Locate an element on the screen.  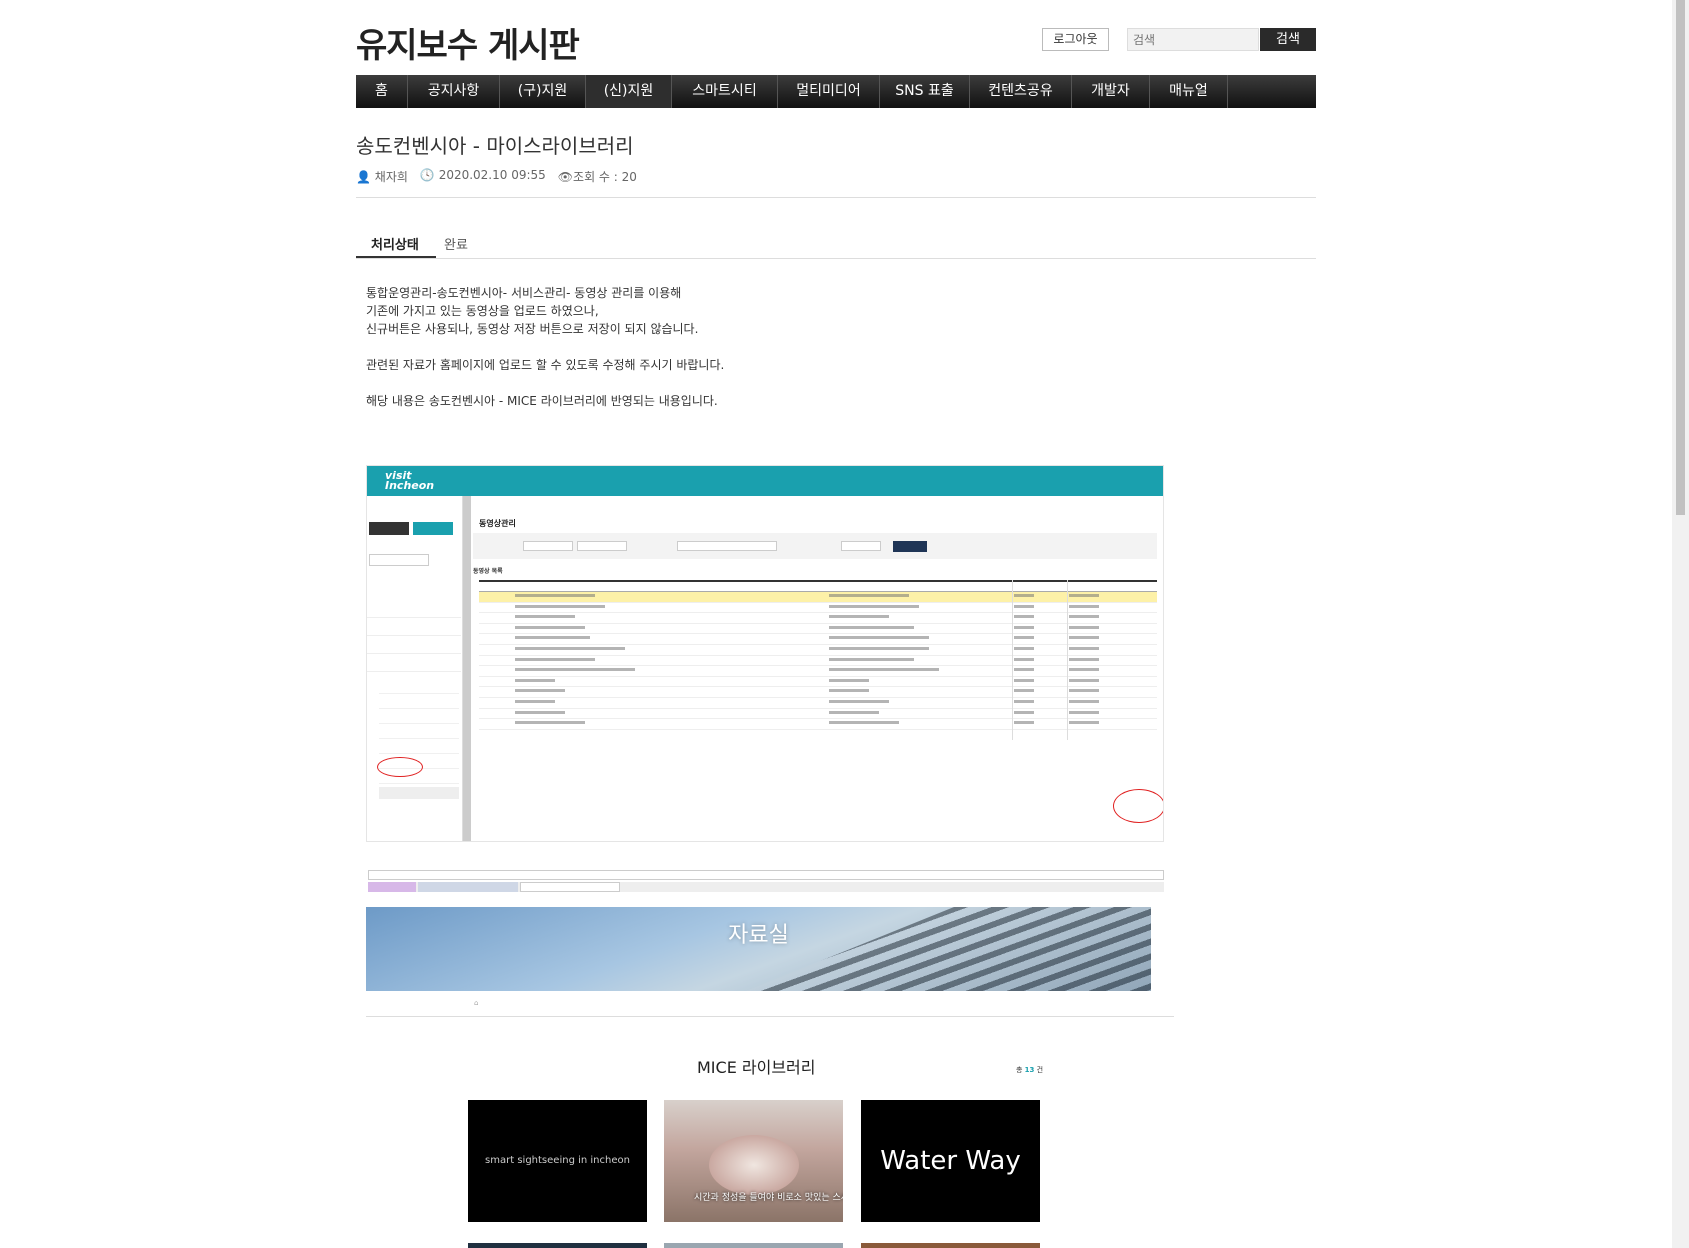
nav-notice: 공지사항 is located at coordinates (454, 91).